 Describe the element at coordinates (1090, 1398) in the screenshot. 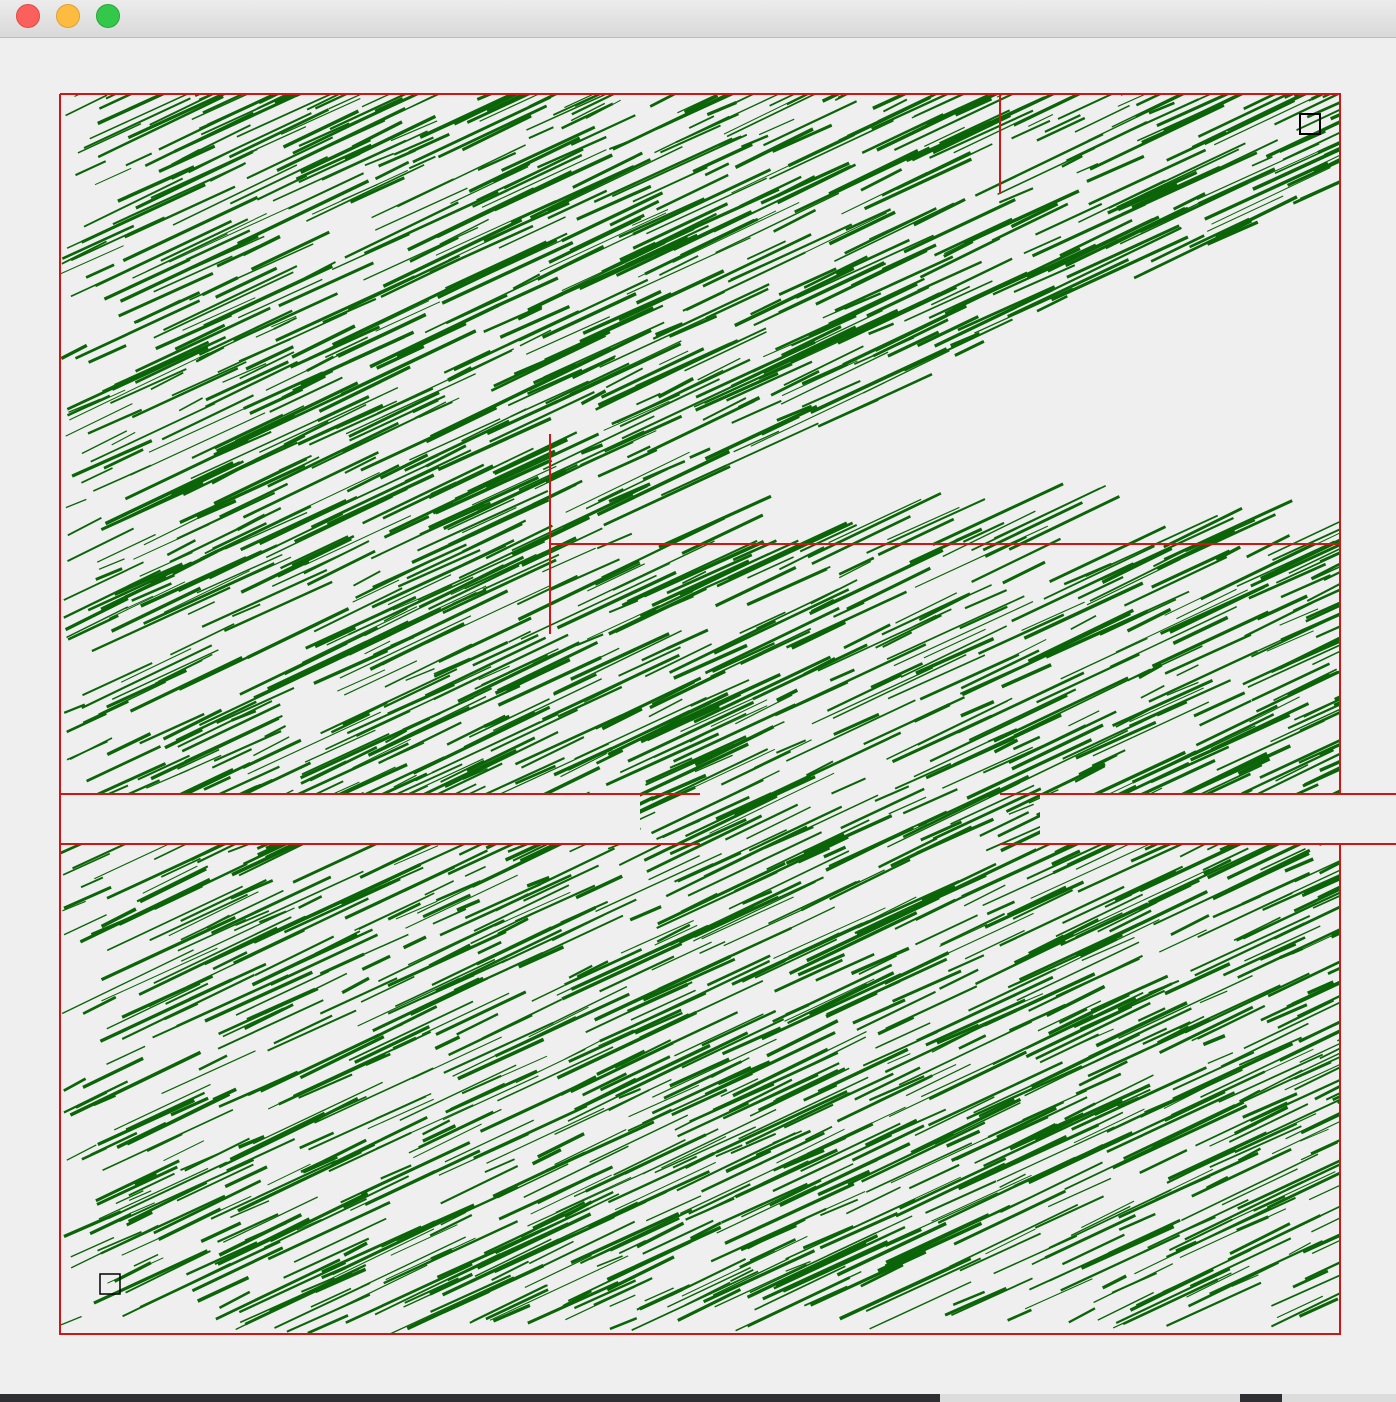

I see `desktop-strip-segment` at that location.